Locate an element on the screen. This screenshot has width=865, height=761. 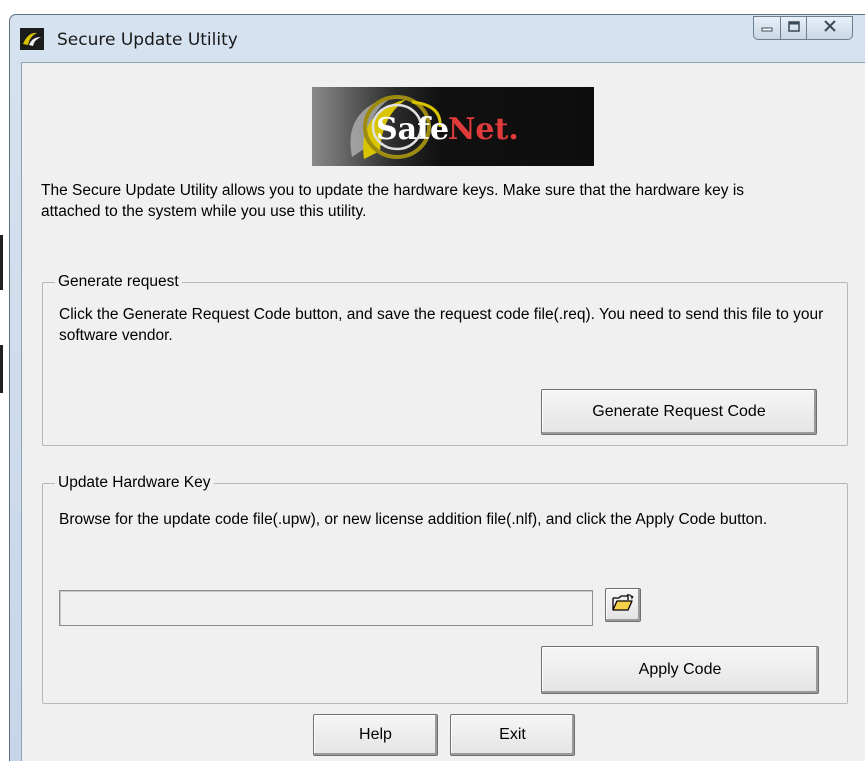
close-button is located at coordinates (830, 28).